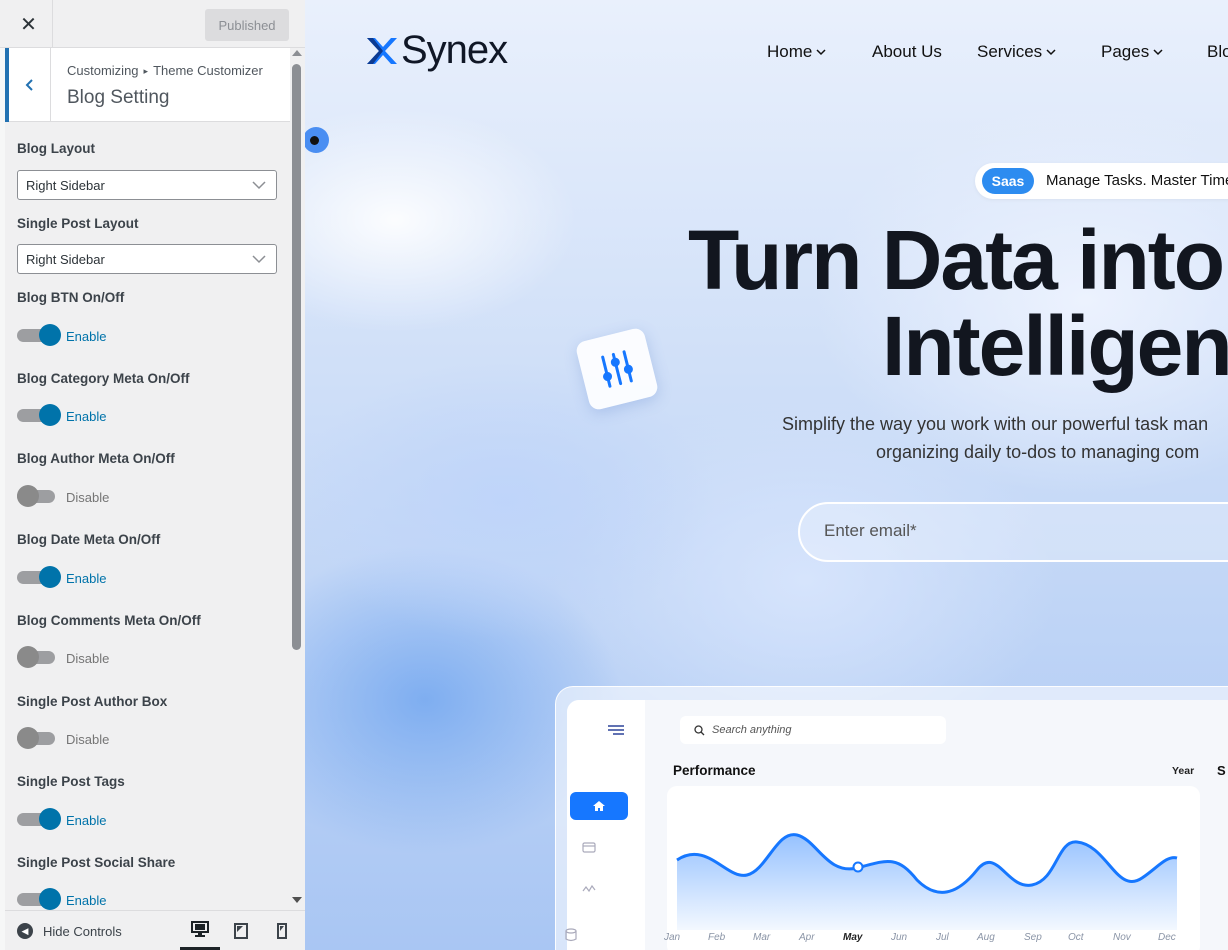 The height and width of the screenshot is (950, 1228). I want to click on single-post-tags-toggle, so click(39, 819).